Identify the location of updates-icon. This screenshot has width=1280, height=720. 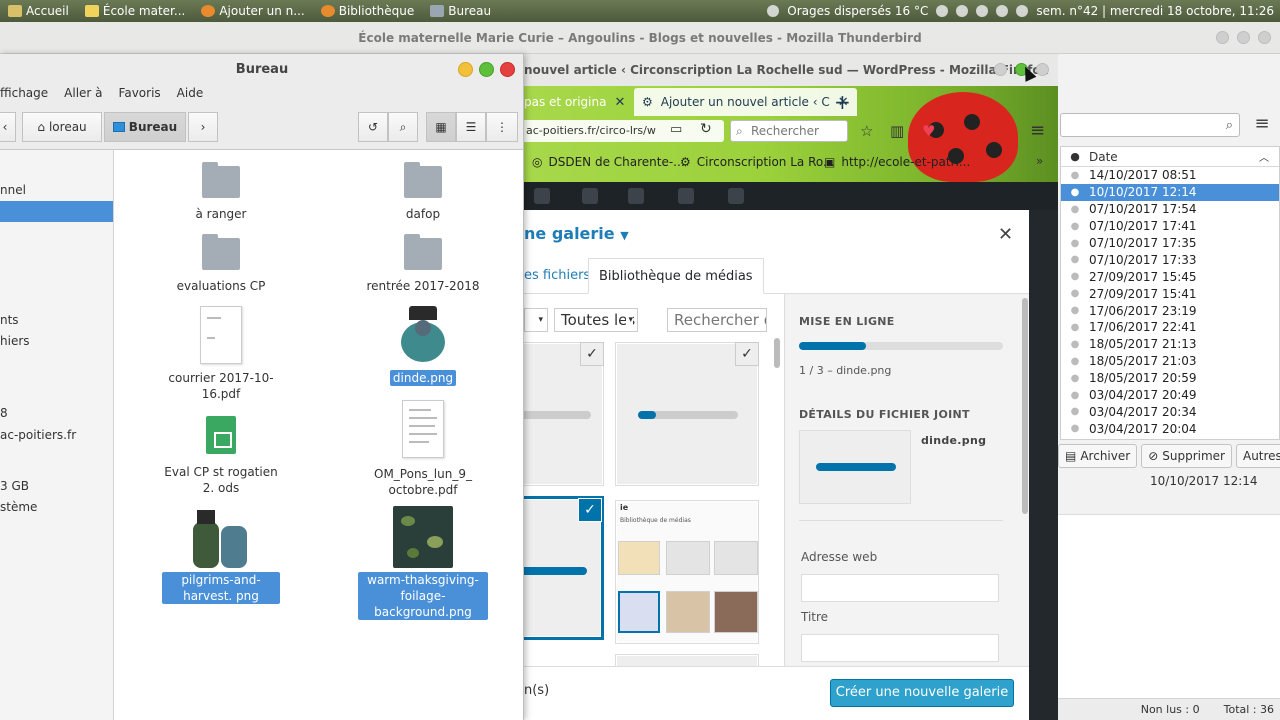
(636, 196).